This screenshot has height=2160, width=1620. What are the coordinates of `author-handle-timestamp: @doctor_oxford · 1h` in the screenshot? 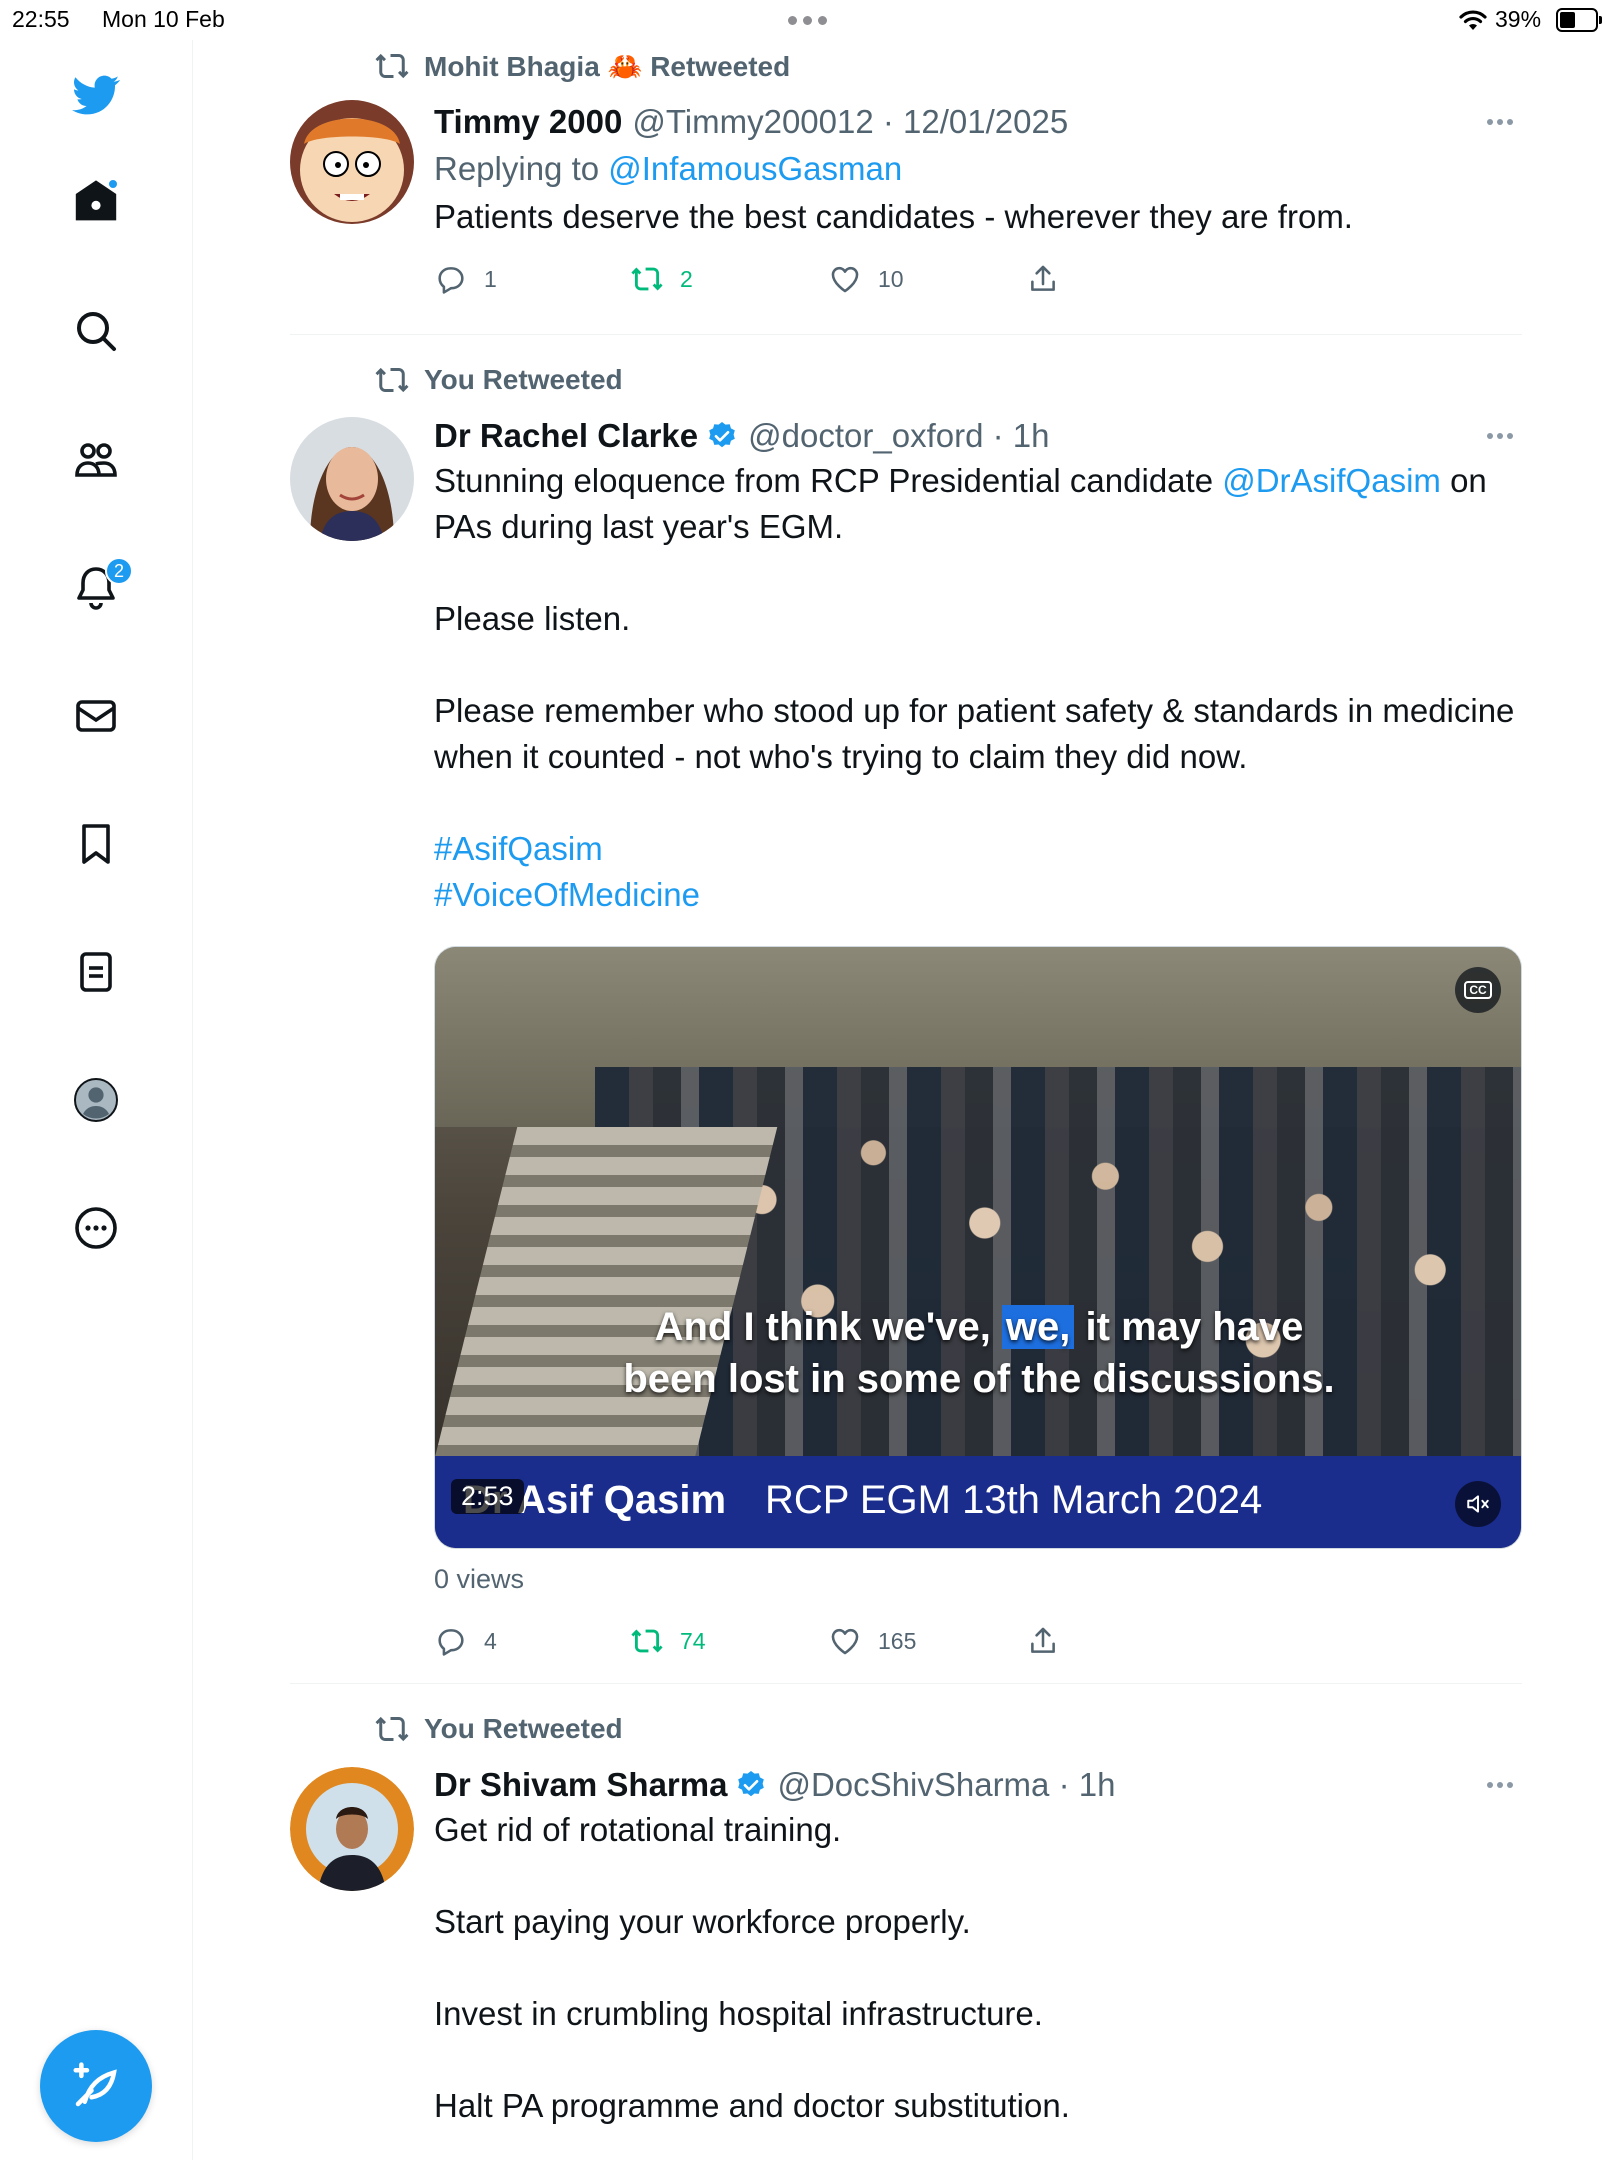 It's located at (898, 436).